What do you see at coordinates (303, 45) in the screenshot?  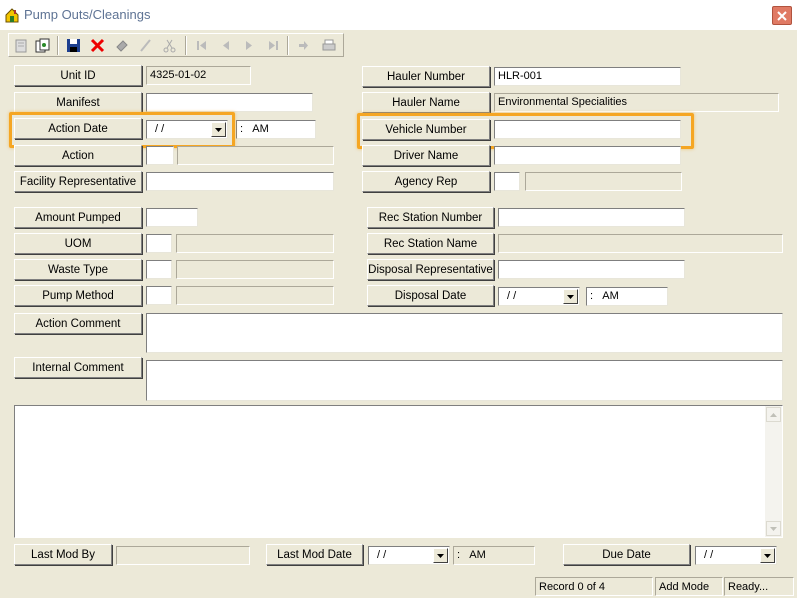 I see `goto-icon` at bounding box center [303, 45].